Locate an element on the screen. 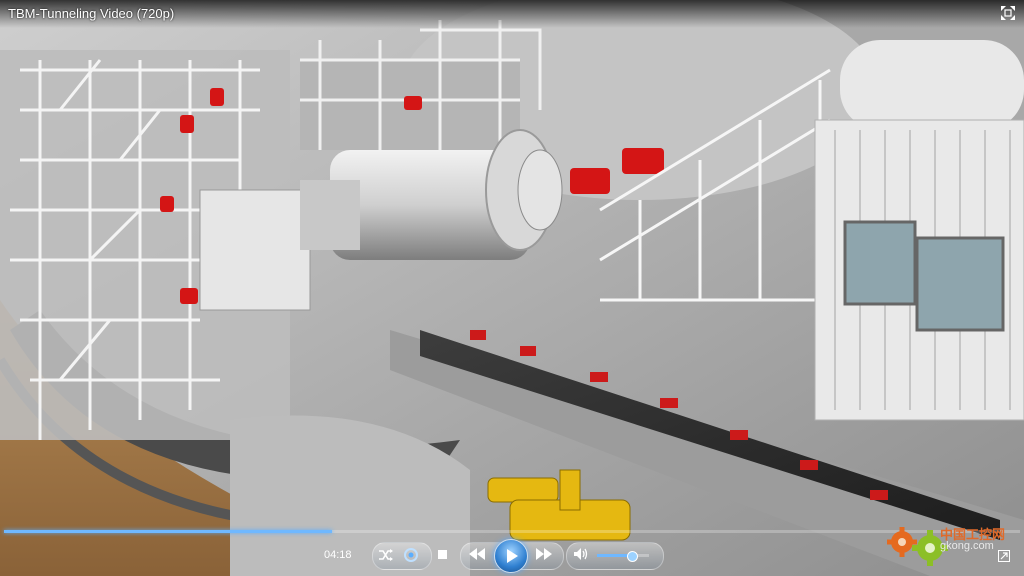 Image resolution: width=1024 pixels, height=576 pixels. title-bar: TBM-Tunneling Video (720p) is located at coordinates (512, 14).